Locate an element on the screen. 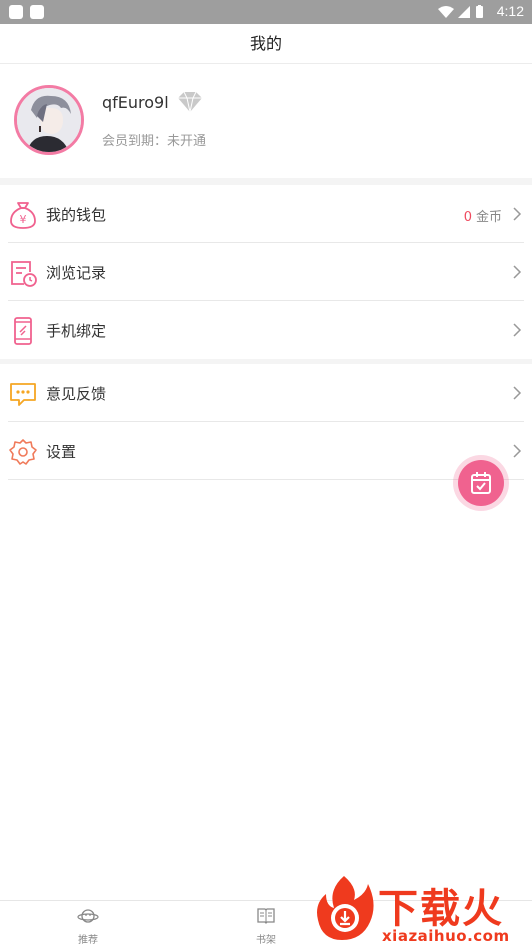 The image size is (532, 946). header: 我的 is located at coordinates (266, 44).